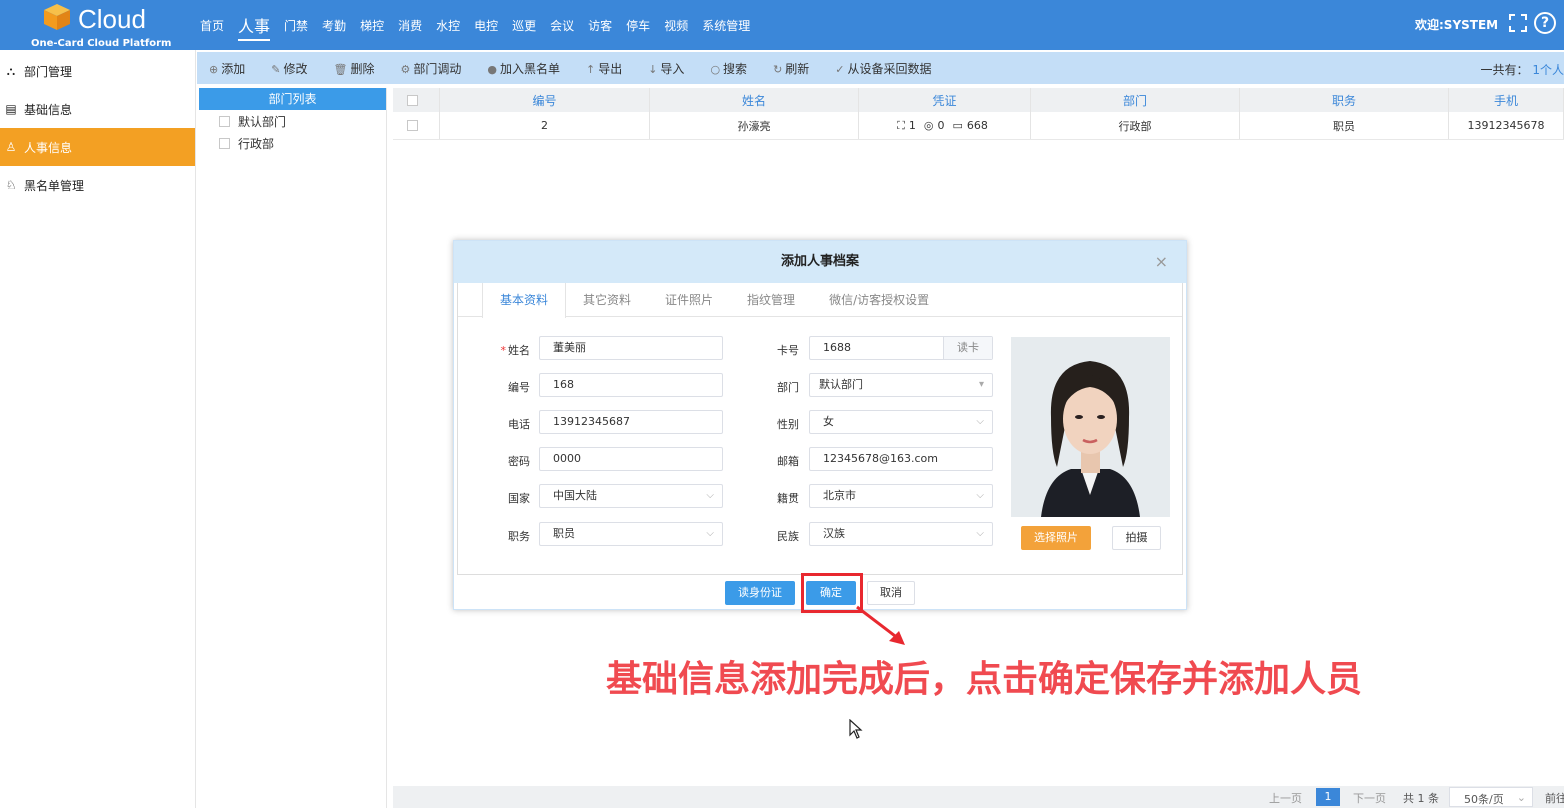  What do you see at coordinates (901, 348) in the screenshot?
I see `card-field: 1688 读卡` at bounding box center [901, 348].